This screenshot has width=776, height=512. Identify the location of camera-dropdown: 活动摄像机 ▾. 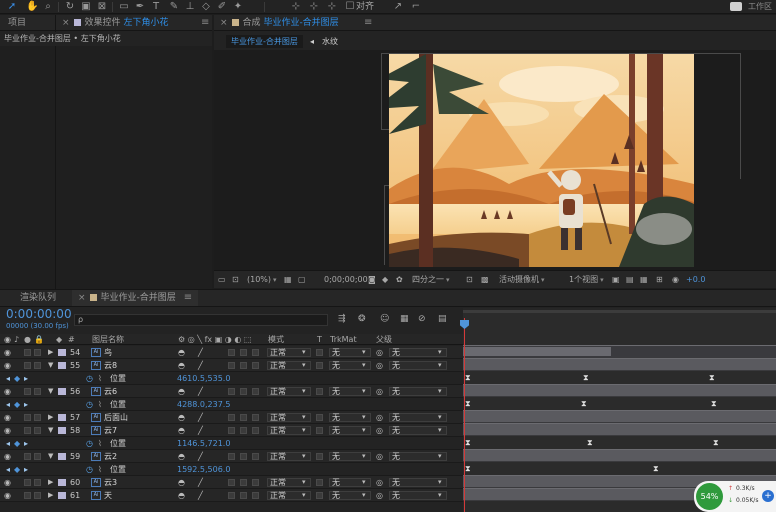
(522, 280).